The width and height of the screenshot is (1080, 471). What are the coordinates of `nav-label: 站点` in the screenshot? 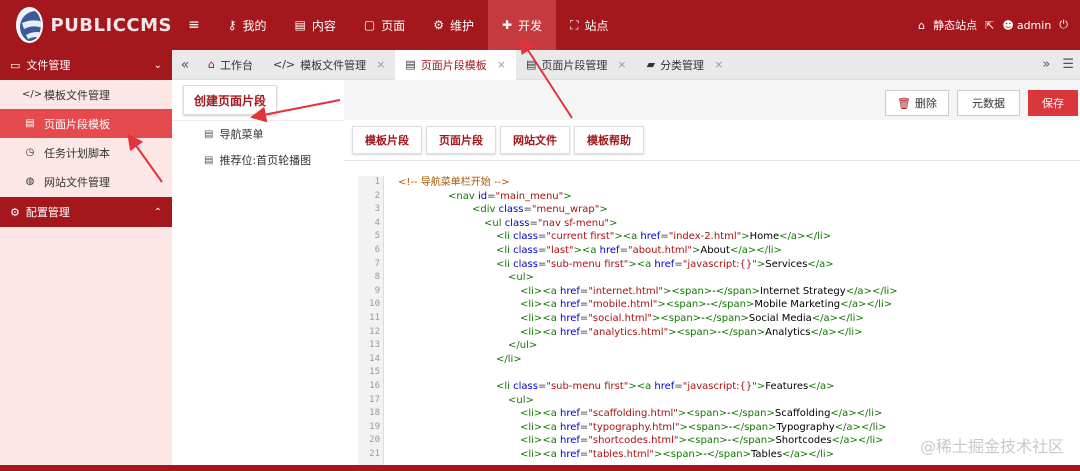 It's located at (596, 25).